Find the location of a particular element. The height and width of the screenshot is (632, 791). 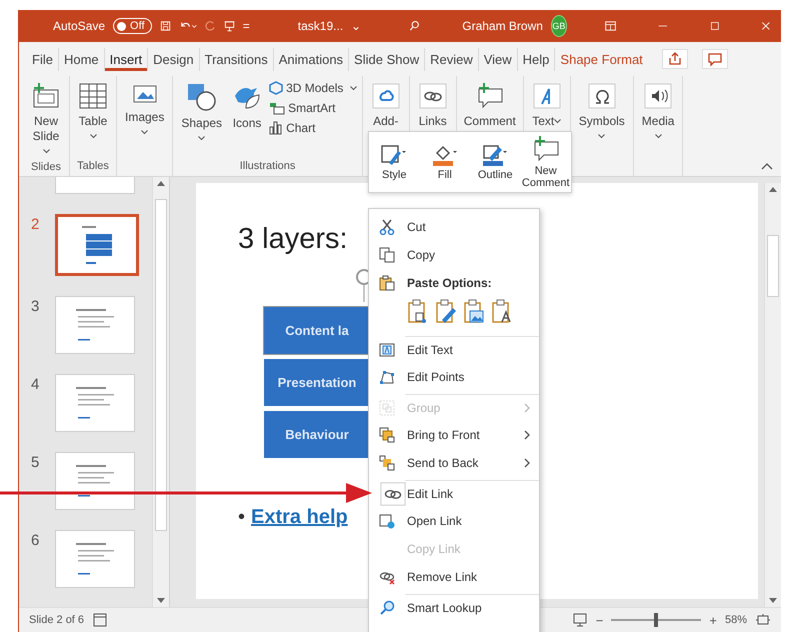

menu-item: Edit Points is located at coordinates (454, 377).